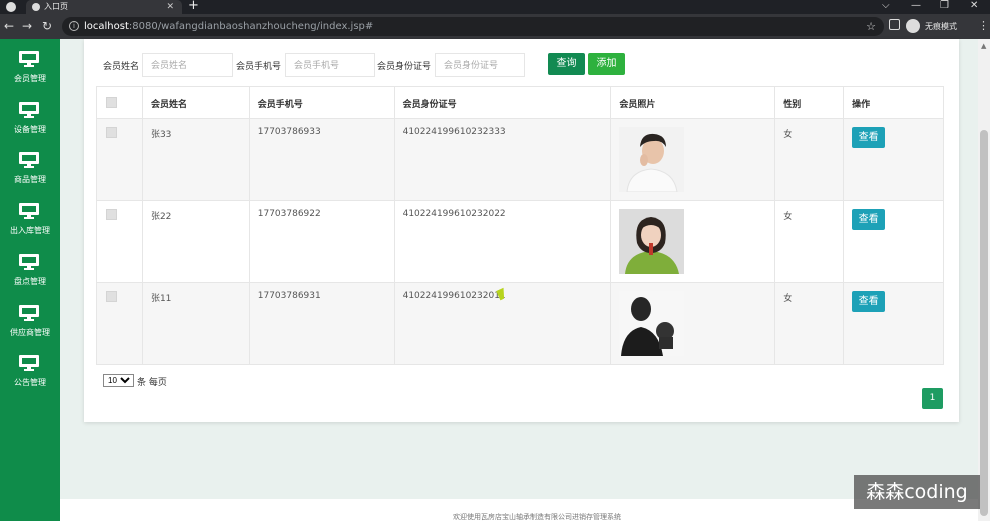  I want to click on column-header: 性别, so click(809, 102).